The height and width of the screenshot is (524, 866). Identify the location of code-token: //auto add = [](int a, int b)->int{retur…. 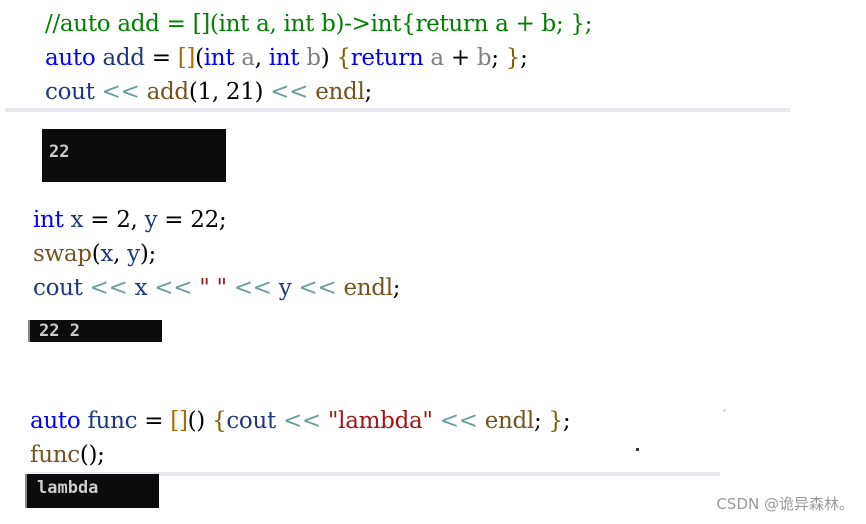
(319, 24).